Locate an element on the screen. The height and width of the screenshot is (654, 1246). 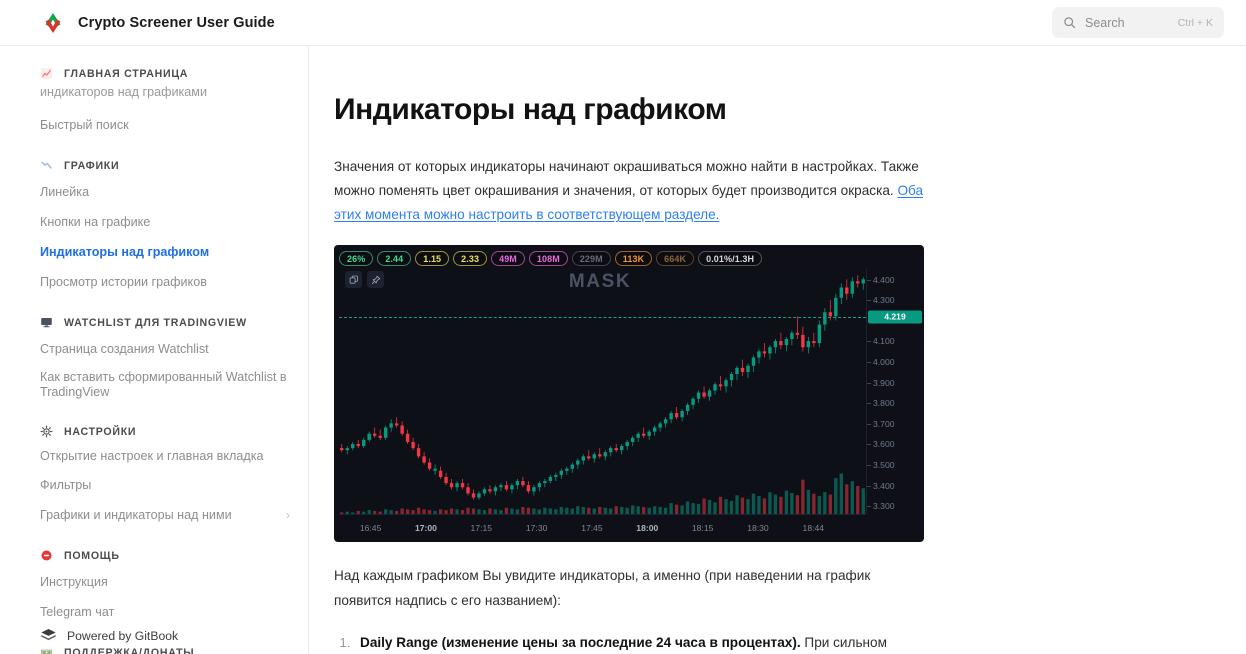
pin-icon is located at coordinates (375, 280).